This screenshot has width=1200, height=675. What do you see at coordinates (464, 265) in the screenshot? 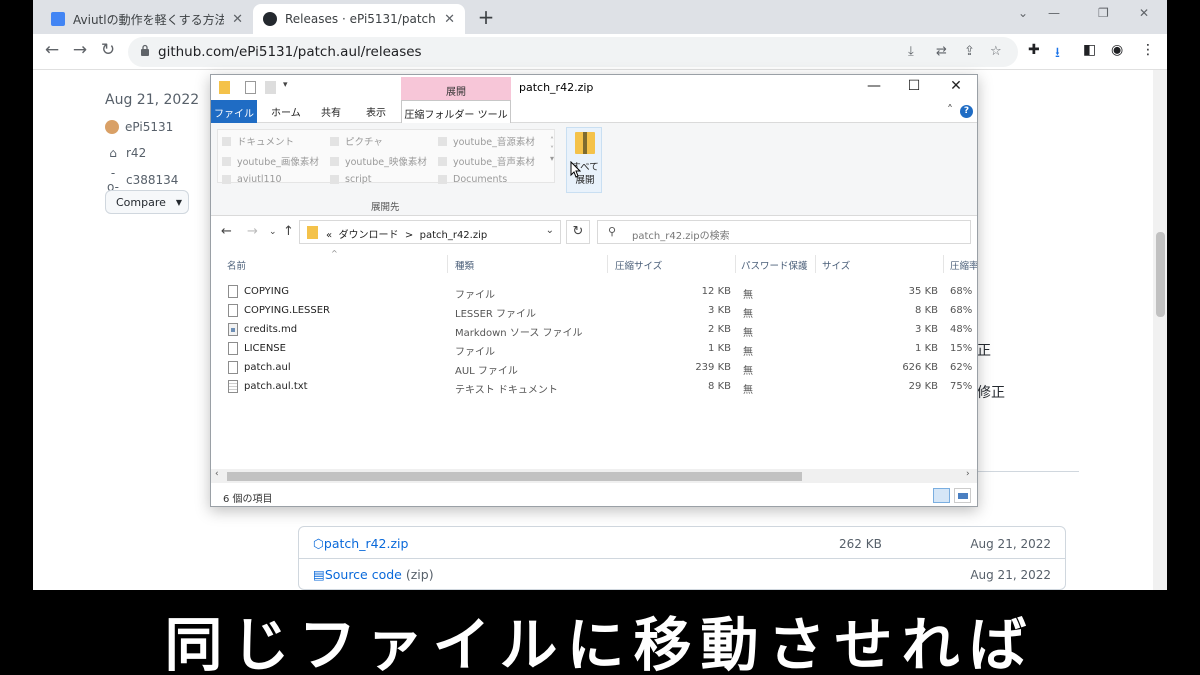
I see `column-header-type: 種類` at bounding box center [464, 265].